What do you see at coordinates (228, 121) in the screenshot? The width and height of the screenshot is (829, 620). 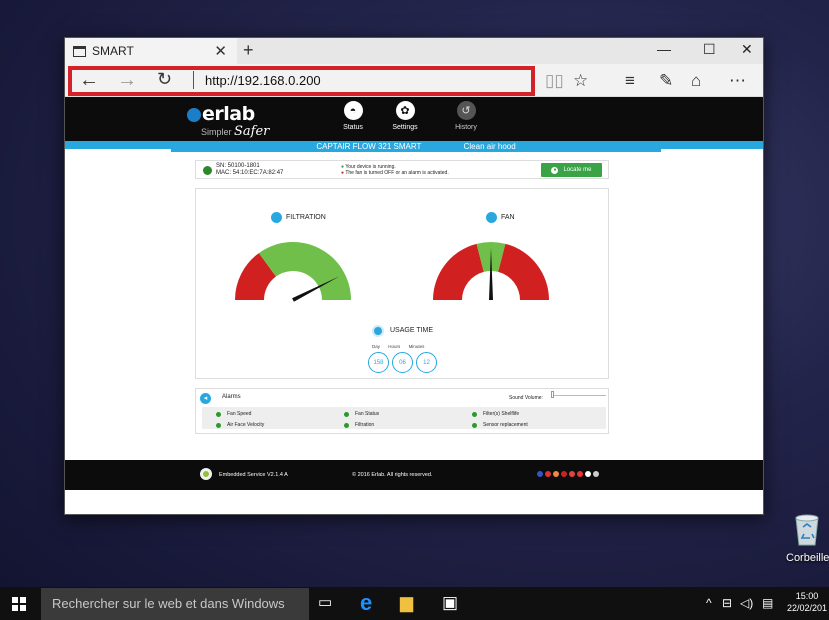 I see `erlab-logo: erlab Simpler Safer` at bounding box center [228, 121].